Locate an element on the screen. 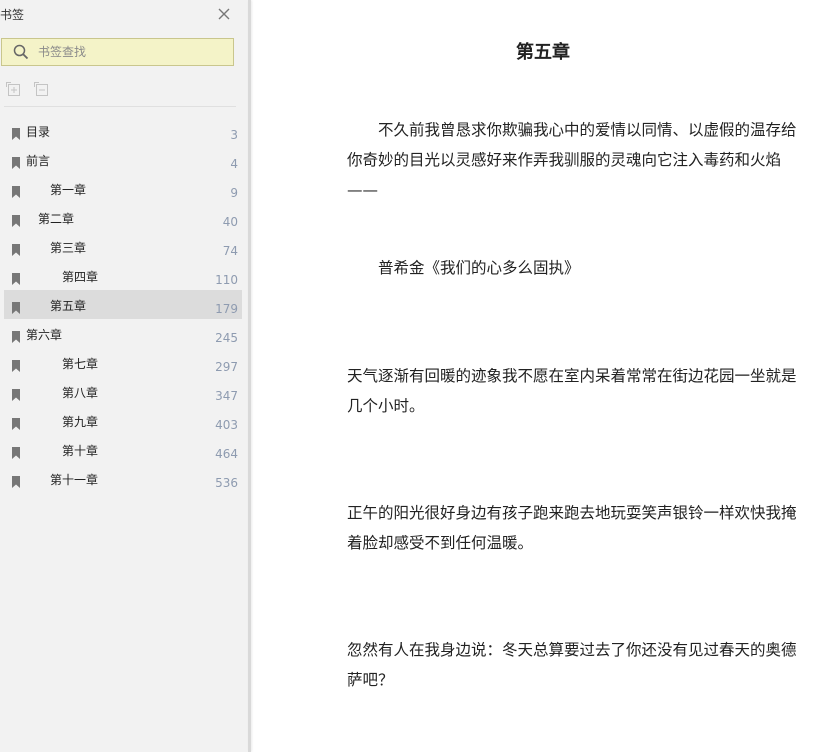 The height and width of the screenshot is (752, 835). bookmark-page: 9 is located at coordinates (234, 193).